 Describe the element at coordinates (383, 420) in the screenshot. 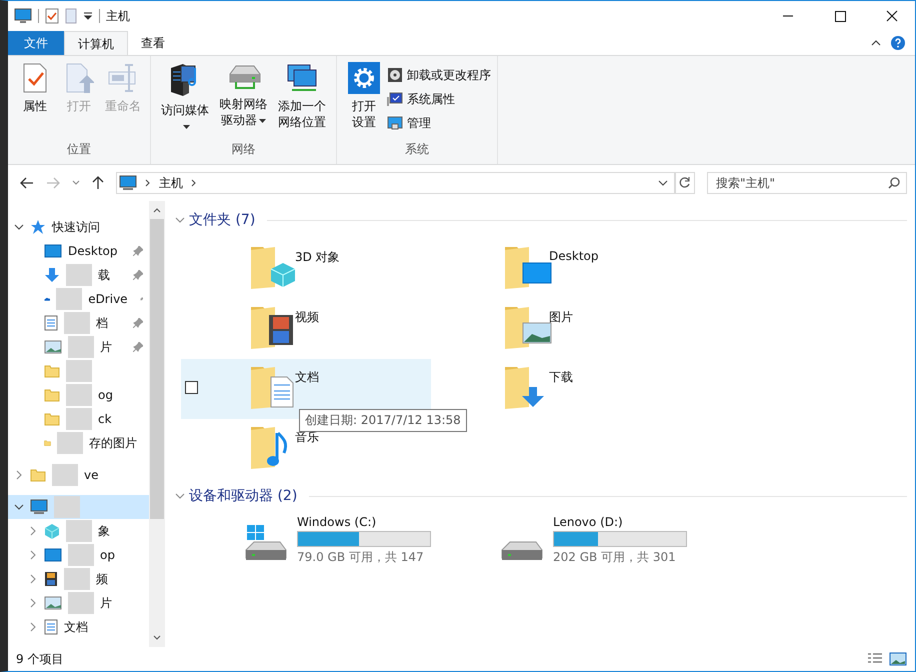

I see `tooltip: 创建日期: 2017/7/12 13:58` at that location.